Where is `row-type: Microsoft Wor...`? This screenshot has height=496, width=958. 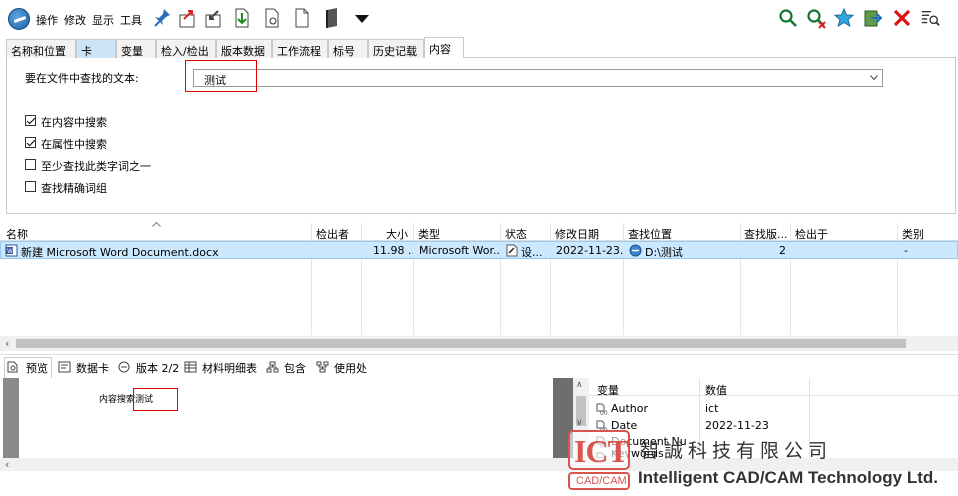 row-type: Microsoft Wor... is located at coordinates (459, 250).